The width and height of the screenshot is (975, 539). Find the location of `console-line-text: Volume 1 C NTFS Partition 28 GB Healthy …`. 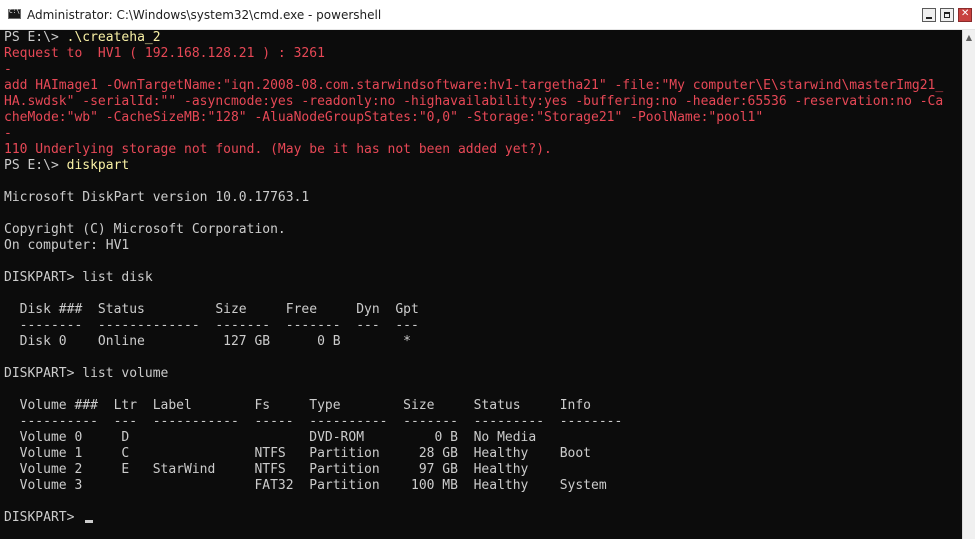

console-line-text: Volume 1 C NTFS Partition 28 GB Healthy … is located at coordinates (297, 453).